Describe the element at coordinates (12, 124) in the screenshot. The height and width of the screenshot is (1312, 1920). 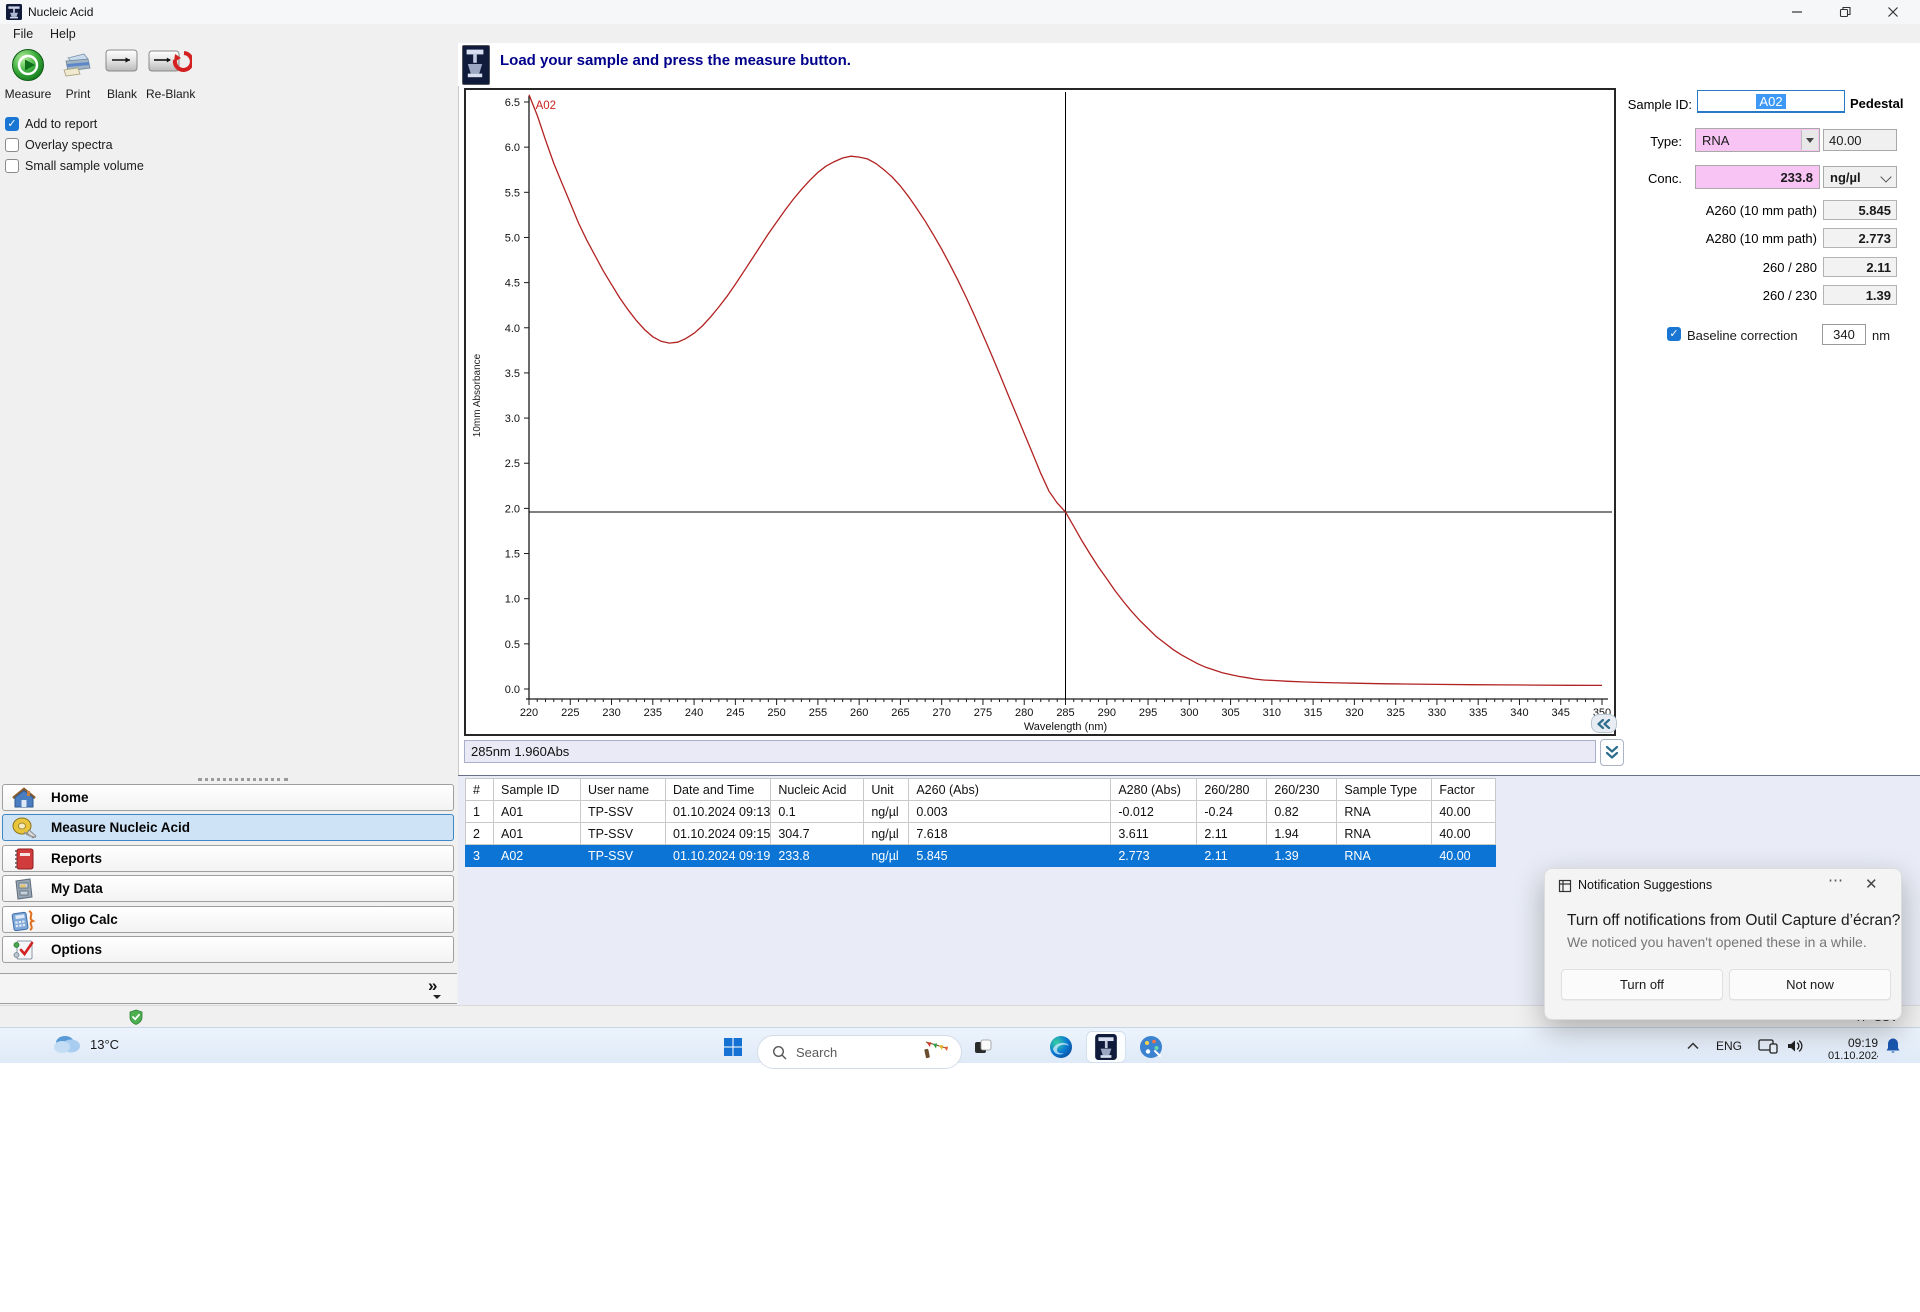
I see `add-to-report-checkbox: ✓` at that location.